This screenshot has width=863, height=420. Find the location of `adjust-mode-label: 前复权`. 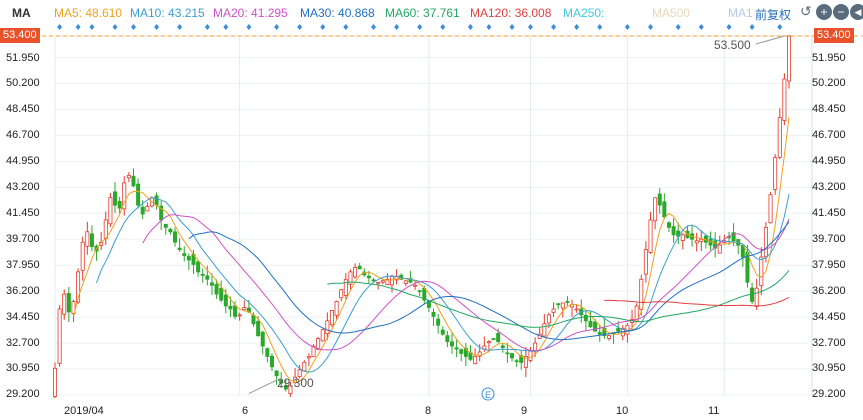

adjust-mode-label: 前复权 is located at coordinates (773, 14).